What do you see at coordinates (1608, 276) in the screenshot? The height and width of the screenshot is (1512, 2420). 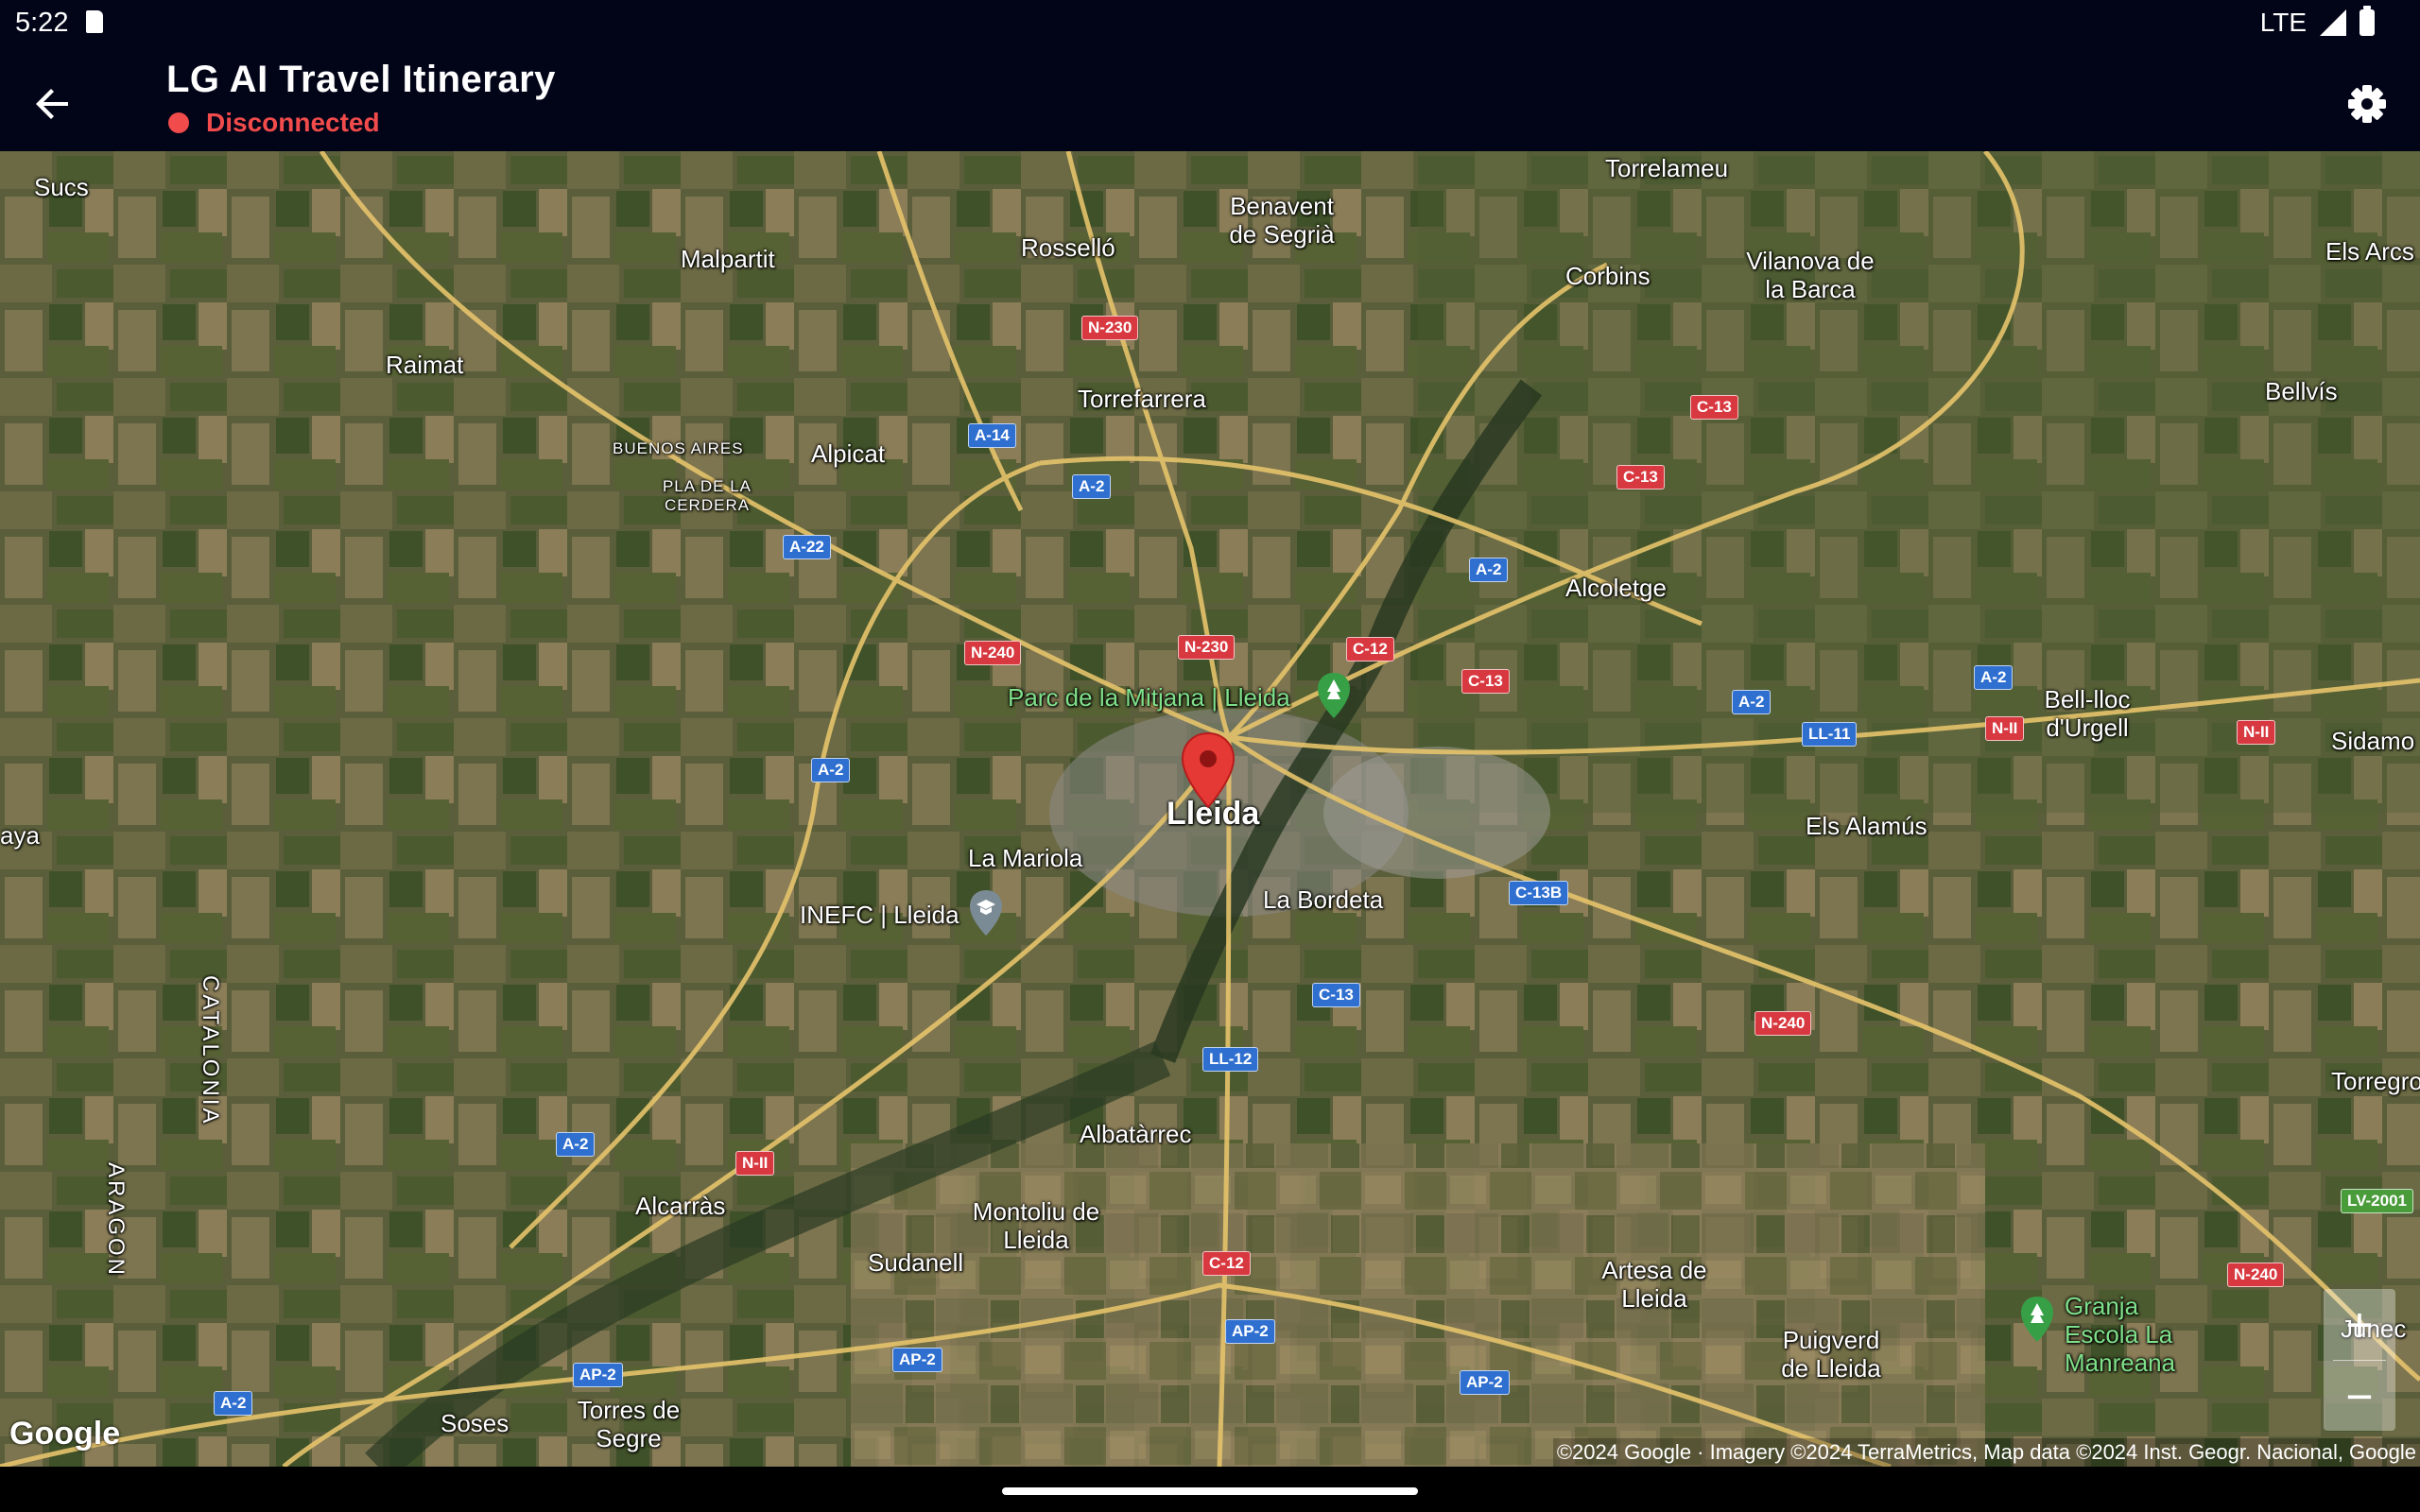 I see `place-label: Corbins` at bounding box center [1608, 276].